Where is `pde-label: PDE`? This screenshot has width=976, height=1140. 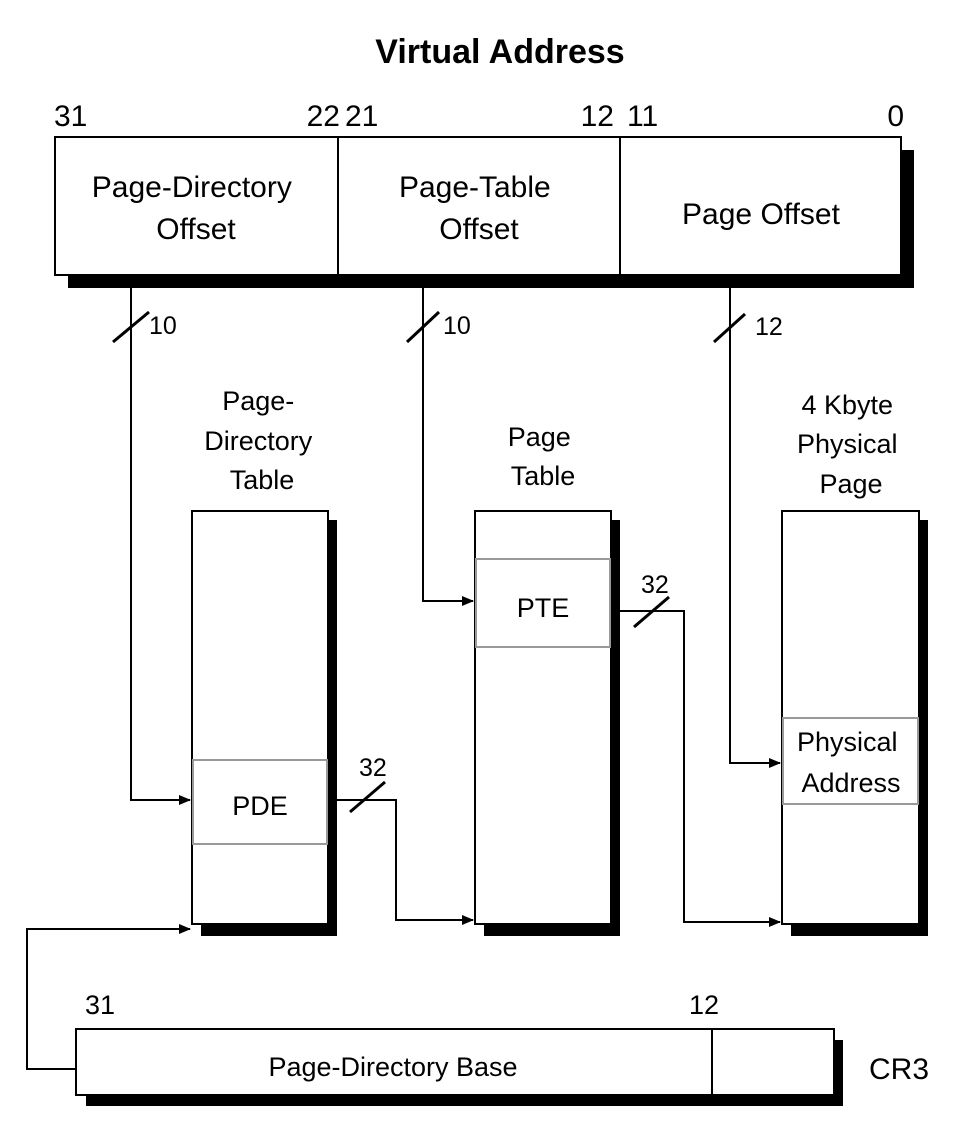 pde-label: PDE is located at coordinates (260, 806).